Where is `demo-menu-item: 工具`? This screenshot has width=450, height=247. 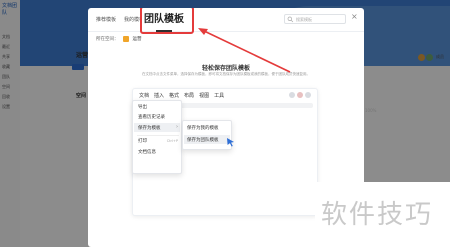 demo-menu-item: 工具 is located at coordinates (219, 96).